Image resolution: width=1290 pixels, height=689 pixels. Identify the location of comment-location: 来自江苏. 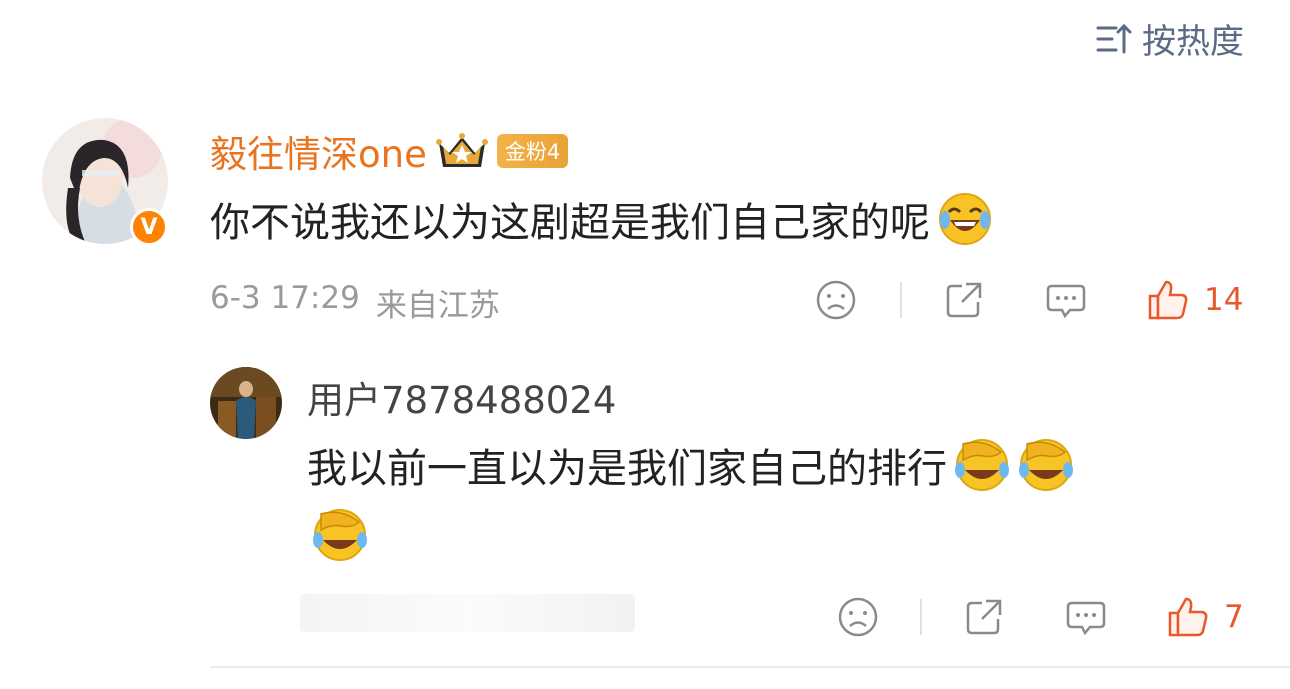
(437, 306).